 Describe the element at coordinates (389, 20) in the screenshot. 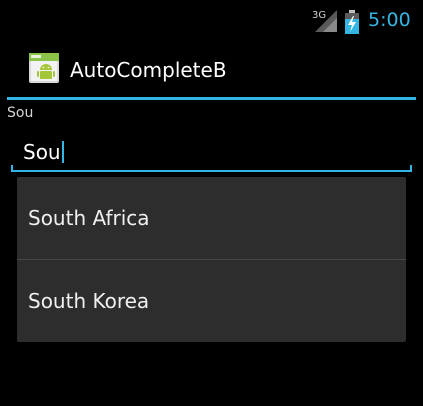

I see `status-clock: 5:00` at that location.